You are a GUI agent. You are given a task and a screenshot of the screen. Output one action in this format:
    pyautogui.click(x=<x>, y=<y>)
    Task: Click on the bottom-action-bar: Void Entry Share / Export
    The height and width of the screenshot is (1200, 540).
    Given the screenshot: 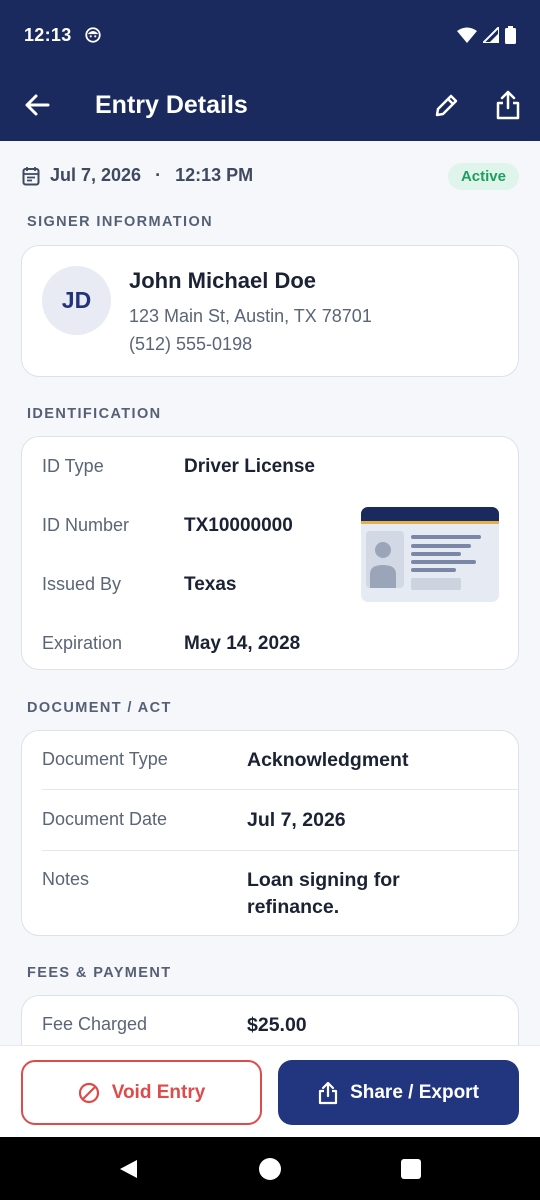 What is the action you would take?
    pyautogui.click(x=270, y=1091)
    